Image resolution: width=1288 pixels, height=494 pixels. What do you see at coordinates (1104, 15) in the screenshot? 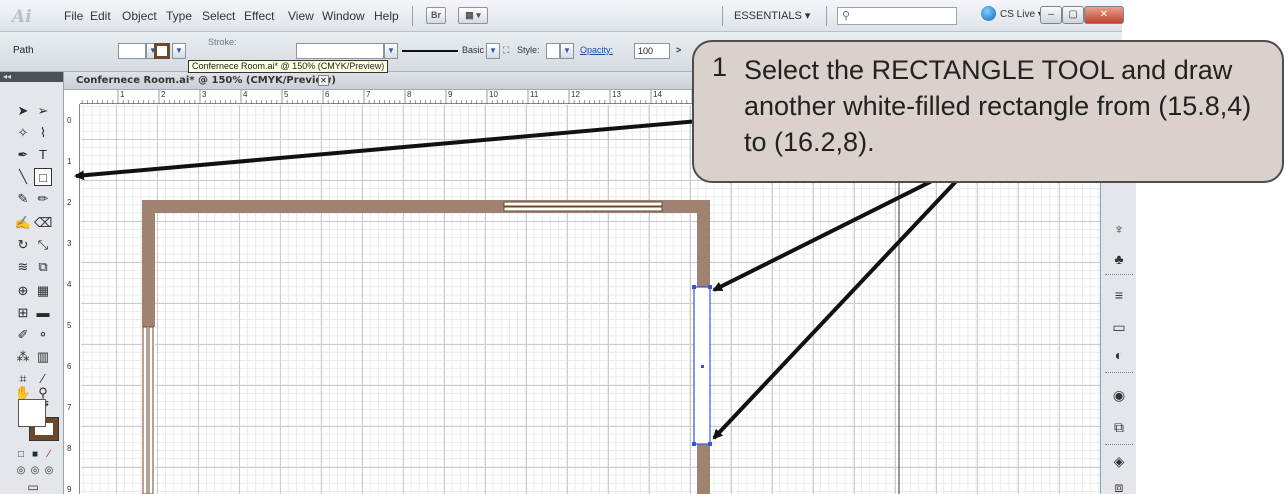
I see `close-button: ✕` at bounding box center [1104, 15].